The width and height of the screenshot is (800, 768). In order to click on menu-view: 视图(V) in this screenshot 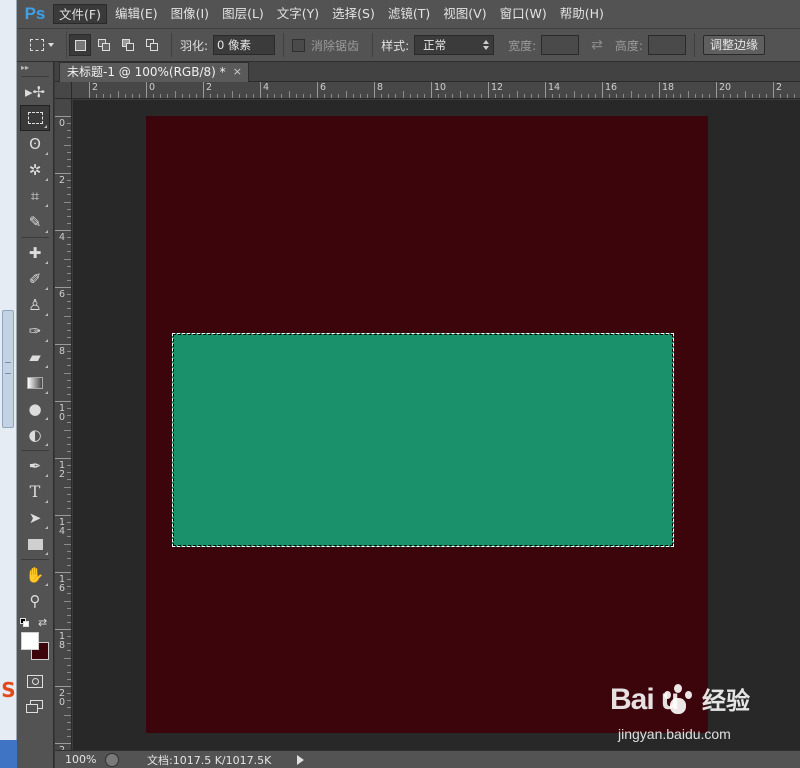, I will do `click(464, 14)`.